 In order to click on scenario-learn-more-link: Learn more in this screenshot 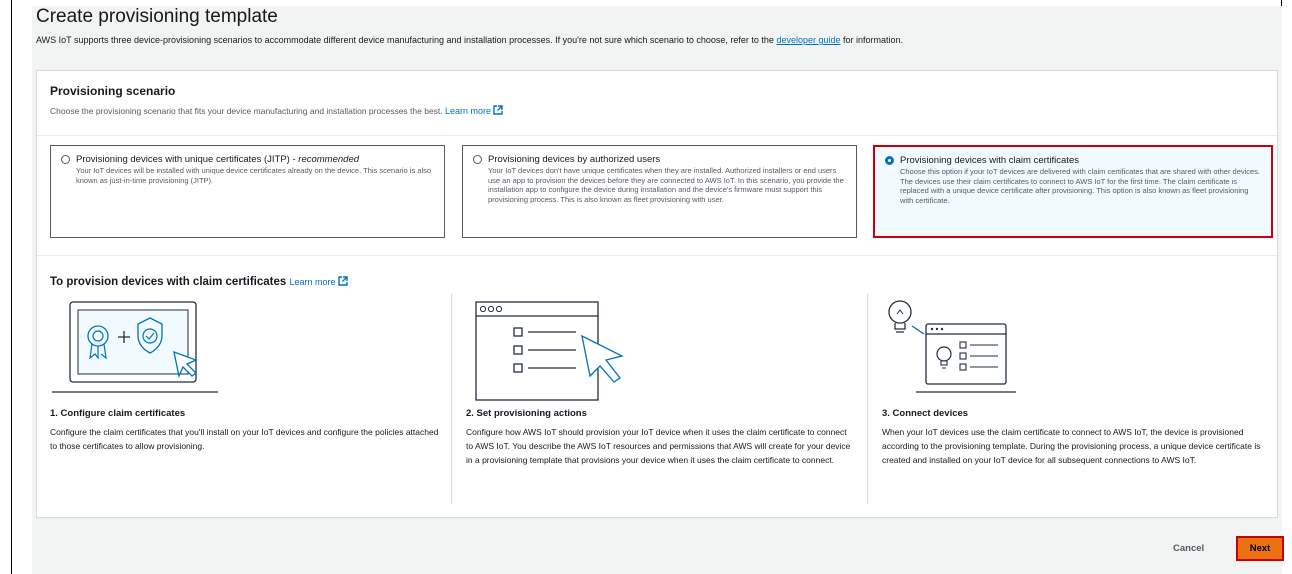, I will do `click(474, 110)`.